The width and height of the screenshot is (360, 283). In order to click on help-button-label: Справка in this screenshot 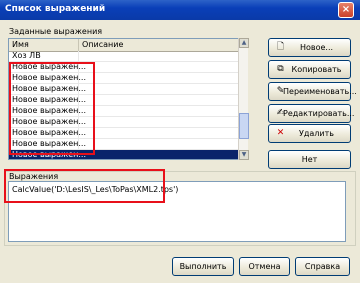, I will do `click(322, 266)`.